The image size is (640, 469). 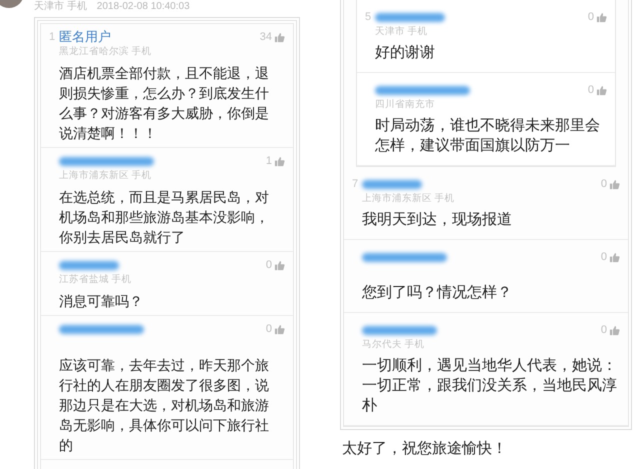 What do you see at coordinates (405, 104) in the screenshot?
I see `location-text: 四川省南充市` at bounding box center [405, 104].